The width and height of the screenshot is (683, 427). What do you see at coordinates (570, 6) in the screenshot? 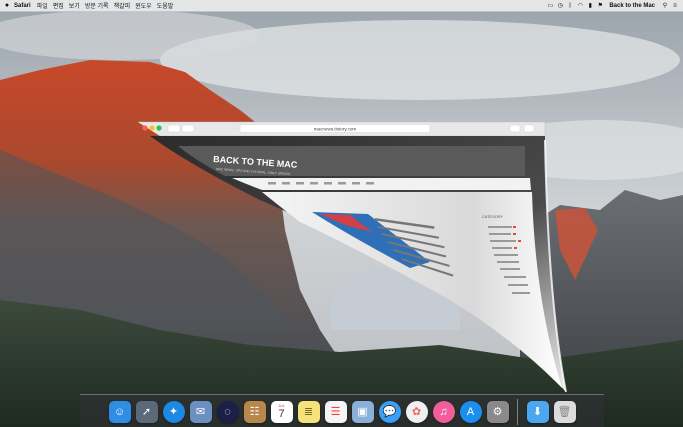
I see `bluetooth-icon: ᛒ` at bounding box center [570, 6].